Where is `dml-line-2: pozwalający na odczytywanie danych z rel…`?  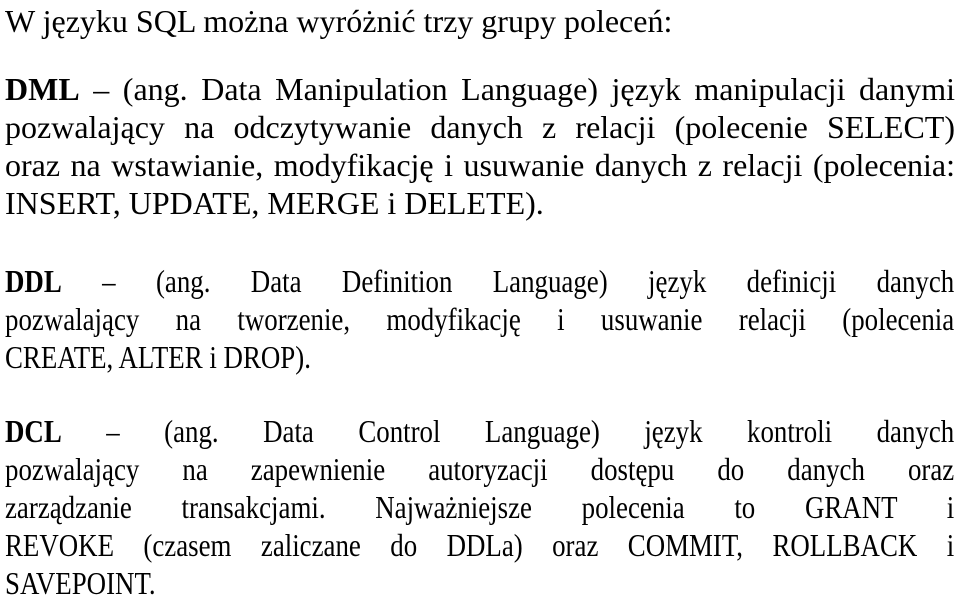 dml-line-2: pozwalający na odczytywanie danych z rel… is located at coordinates (480, 127).